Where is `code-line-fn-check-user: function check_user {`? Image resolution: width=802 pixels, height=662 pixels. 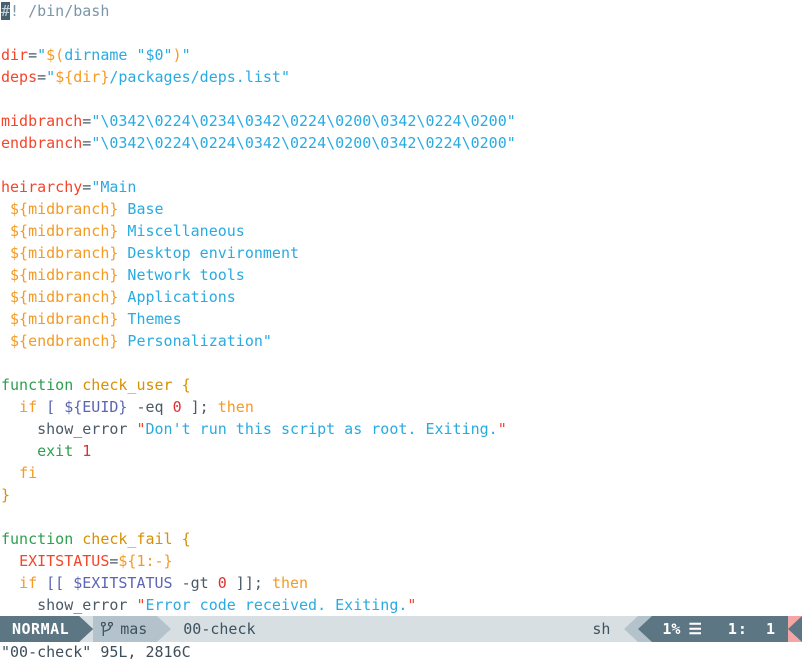 code-line-fn-check-user: function check_user { is located at coordinates (401, 385).